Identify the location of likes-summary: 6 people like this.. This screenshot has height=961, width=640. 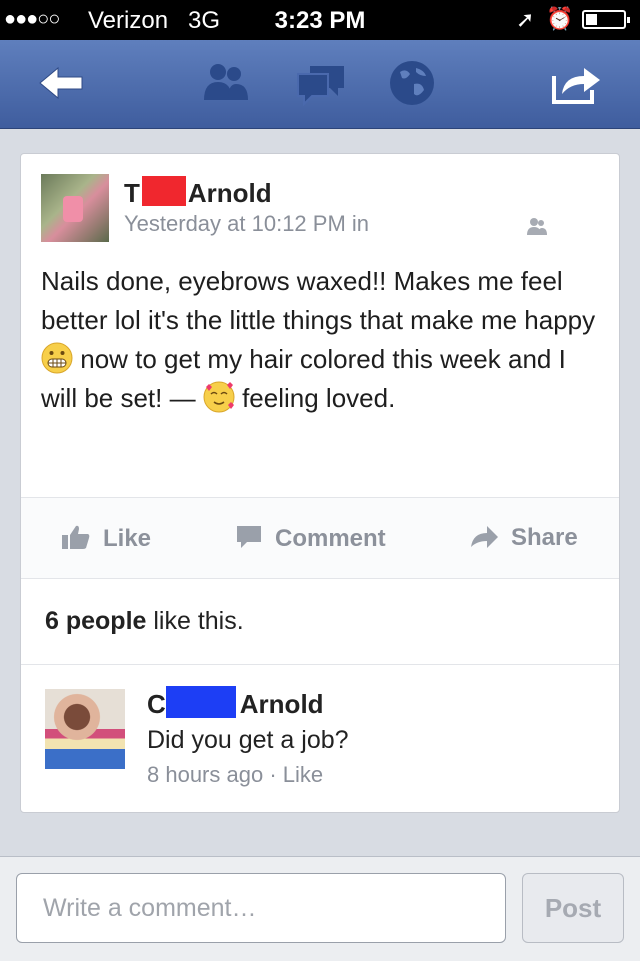
(144, 621).